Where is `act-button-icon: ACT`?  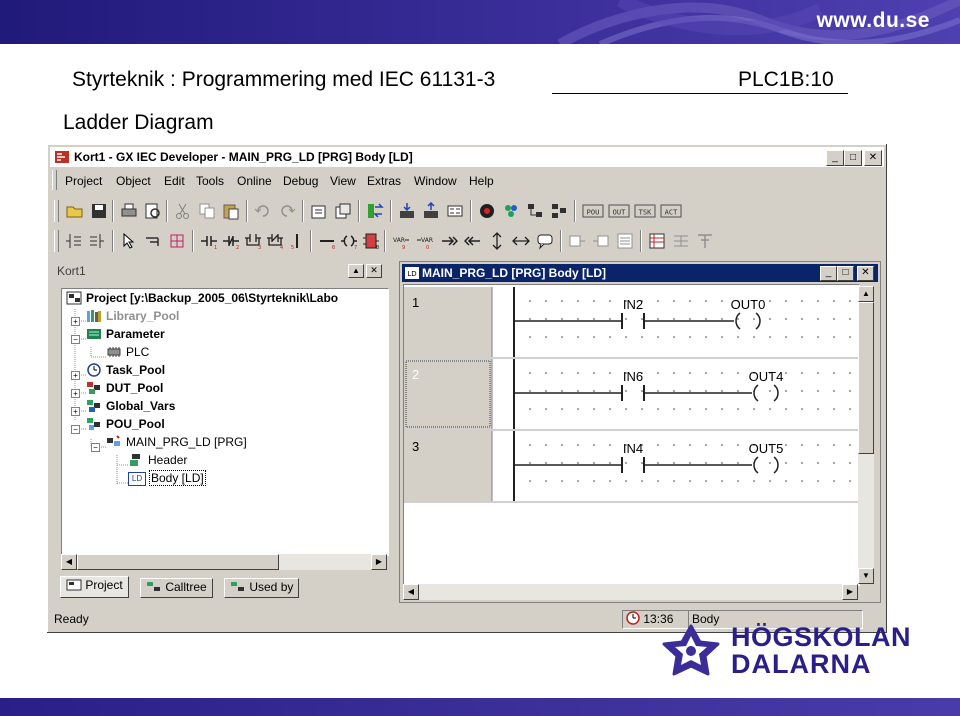 act-button-icon: ACT is located at coordinates (671, 211).